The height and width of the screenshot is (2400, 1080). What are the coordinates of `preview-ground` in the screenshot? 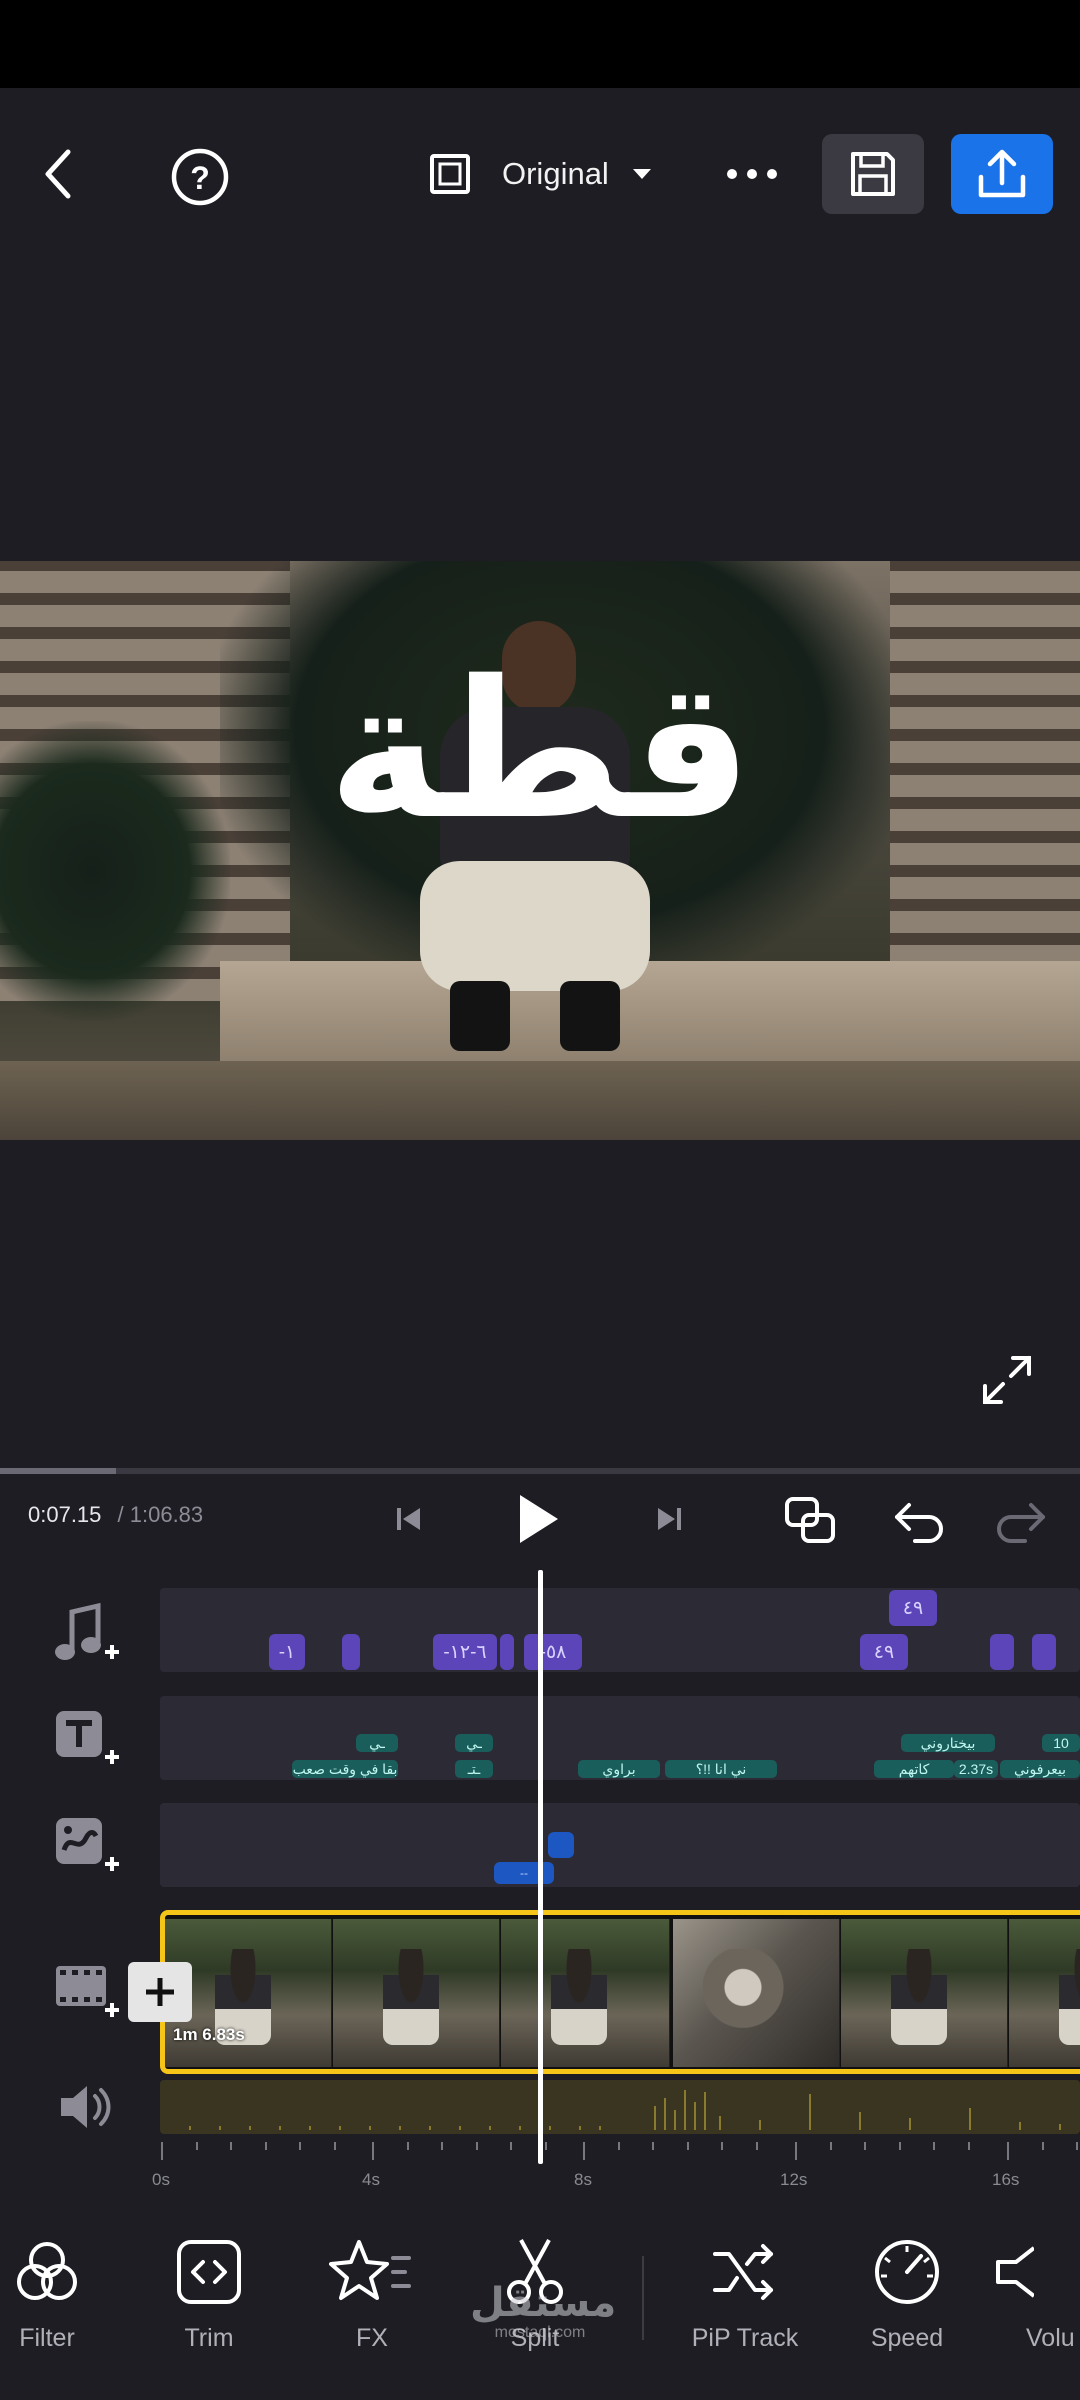 It's located at (540, 1100).